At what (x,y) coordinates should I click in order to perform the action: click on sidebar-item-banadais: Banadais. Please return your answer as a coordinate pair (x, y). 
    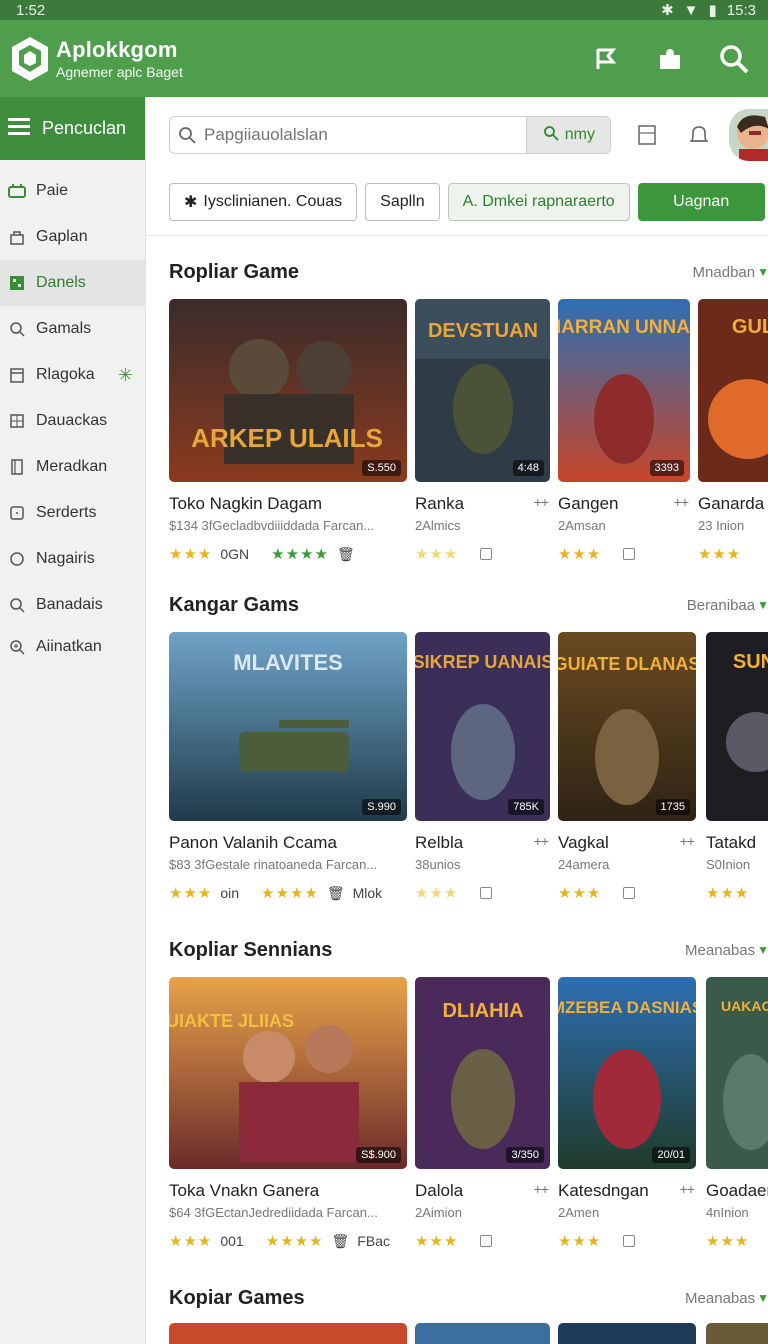
    Looking at the image, I should click on (72, 605).